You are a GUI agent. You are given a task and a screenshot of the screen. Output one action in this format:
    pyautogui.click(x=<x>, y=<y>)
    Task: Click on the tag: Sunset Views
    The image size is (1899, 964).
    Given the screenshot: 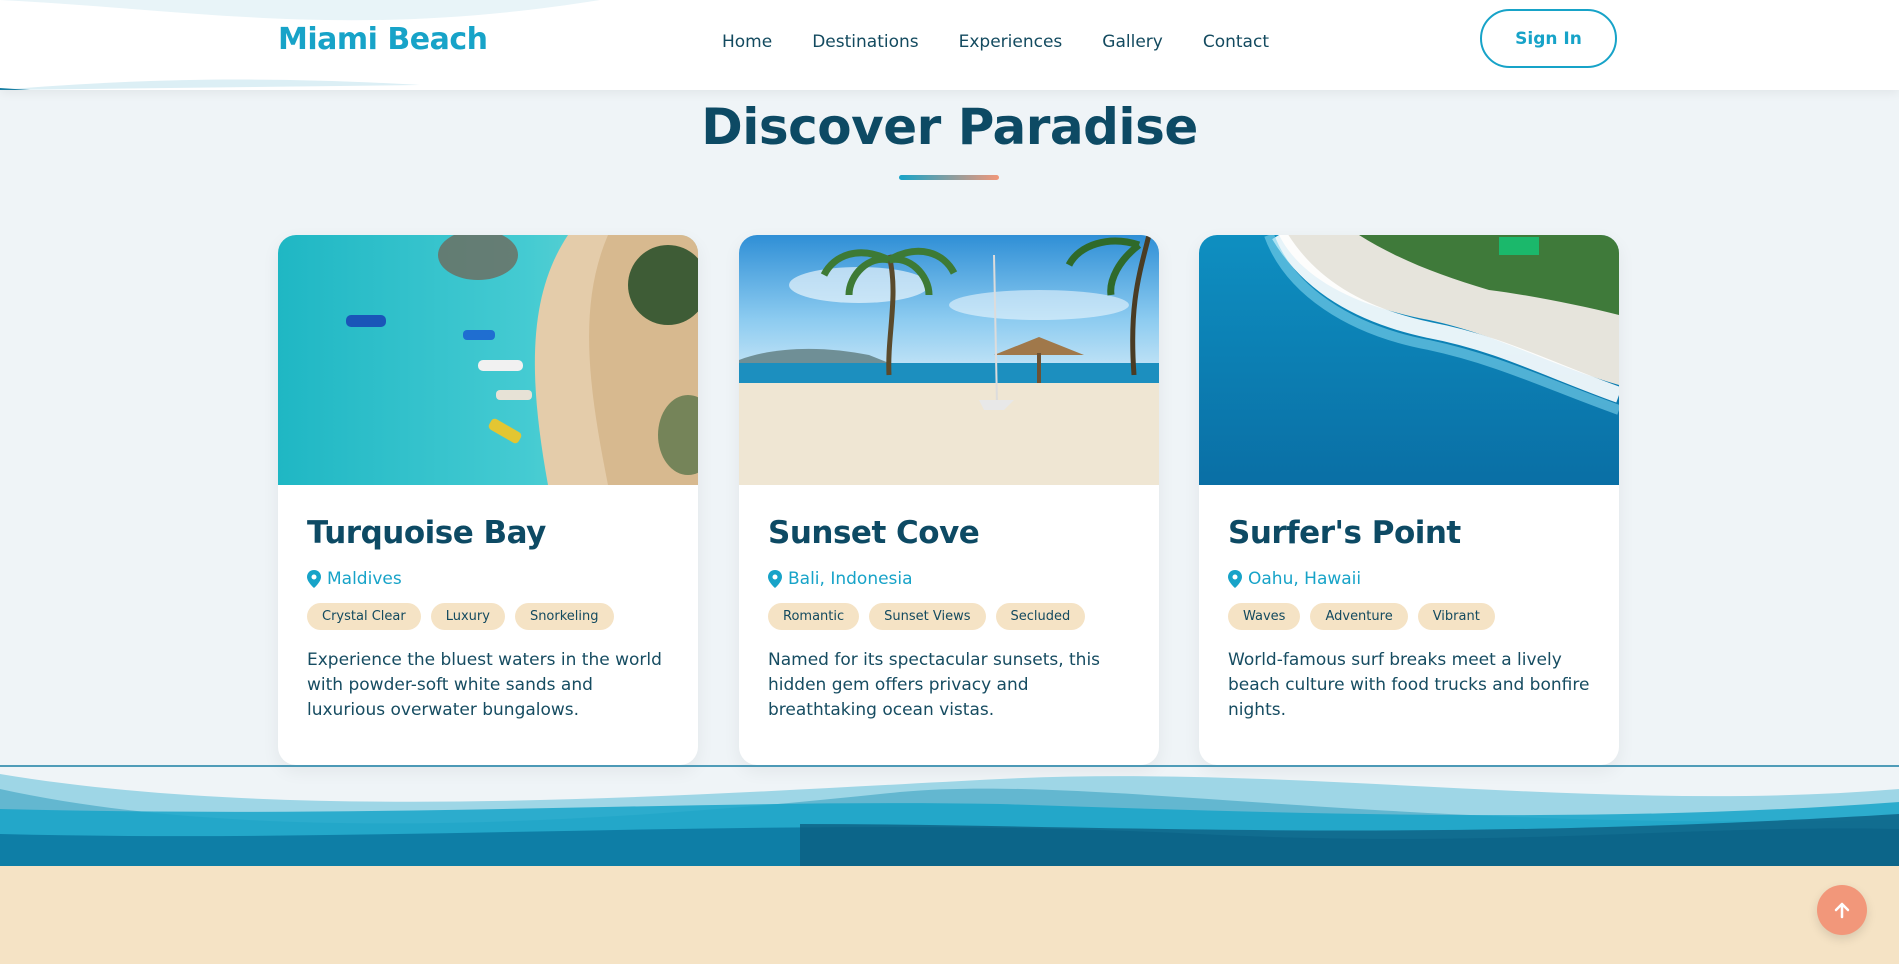 What is the action you would take?
    pyautogui.click(x=927, y=616)
    